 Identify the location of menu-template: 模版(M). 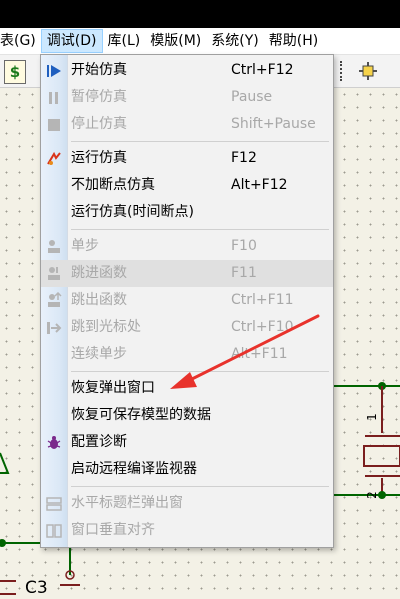
(175, 41).